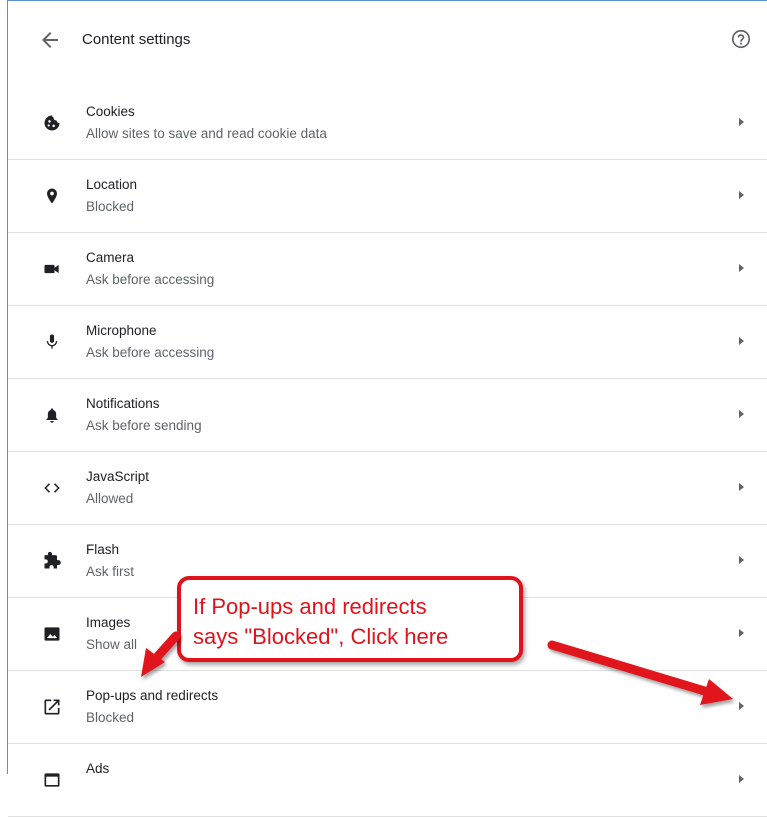 The height and width of the screenshot is (817, 767). I want to click on image-icon, so click(52, 634).